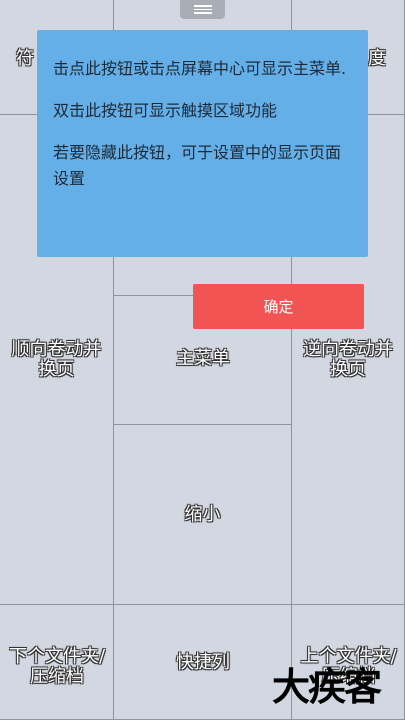 The height and width of the screenshot is (720, 405). What do you see at coordinates (203, 358) in the screenshot?
I see `zone-main-menu-label: 主菜单` at bounding box center [203, 358].